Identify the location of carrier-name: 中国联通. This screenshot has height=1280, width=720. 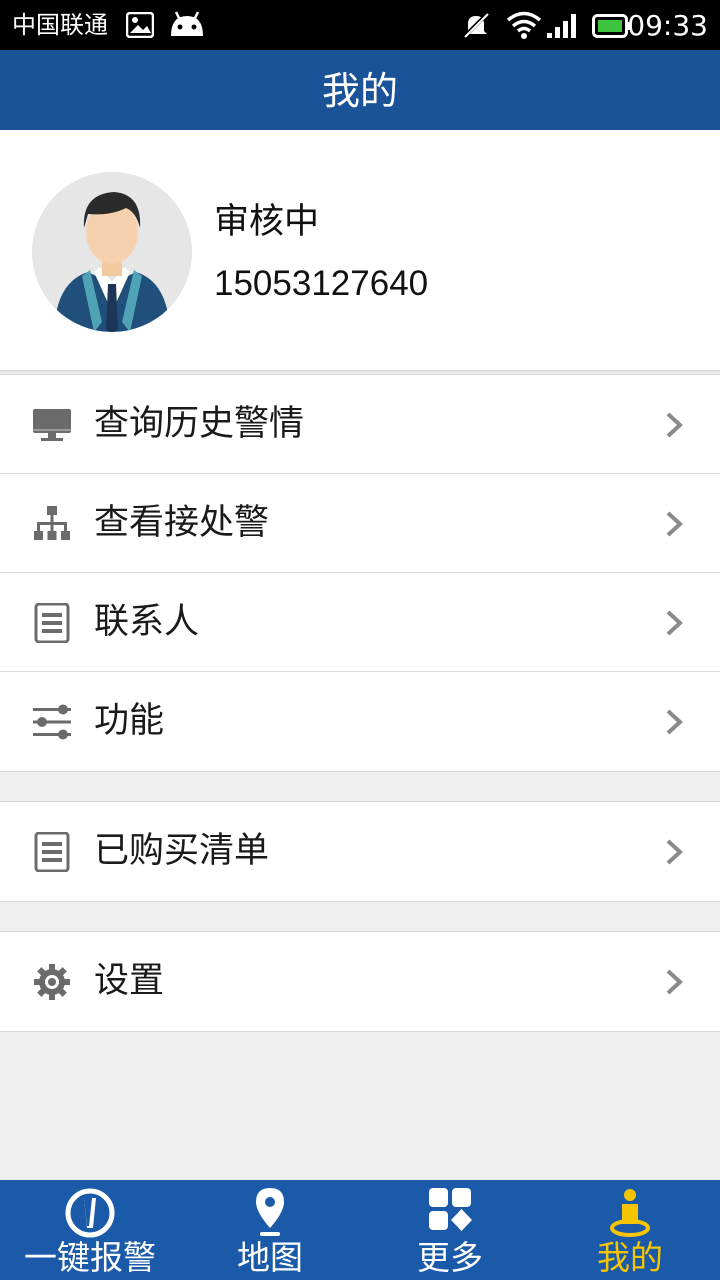
(60, 25).